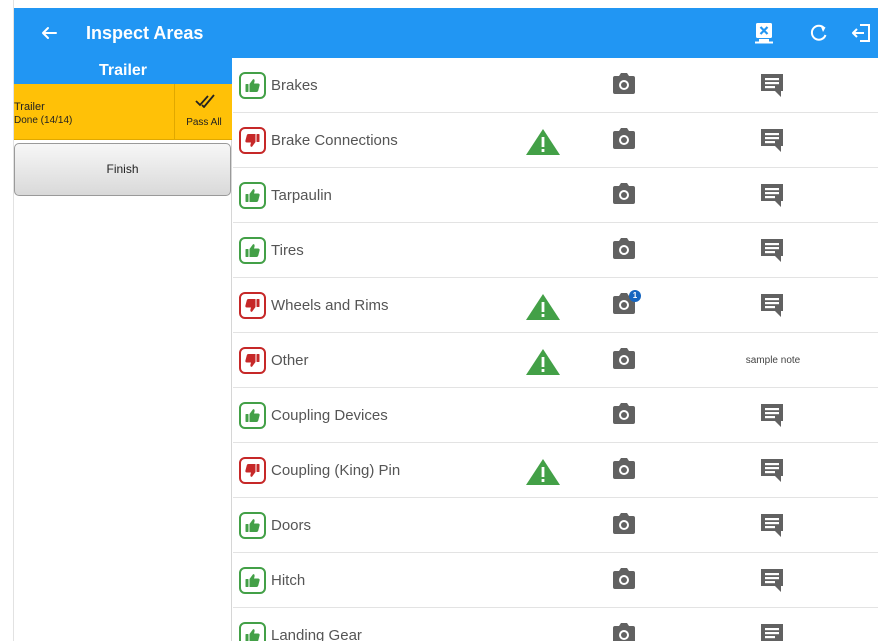 The image size is (878, 641). Describe the element at coordinates (446, 33) in the screenshot. I see `app-bar: Inspect Areas` at that location.